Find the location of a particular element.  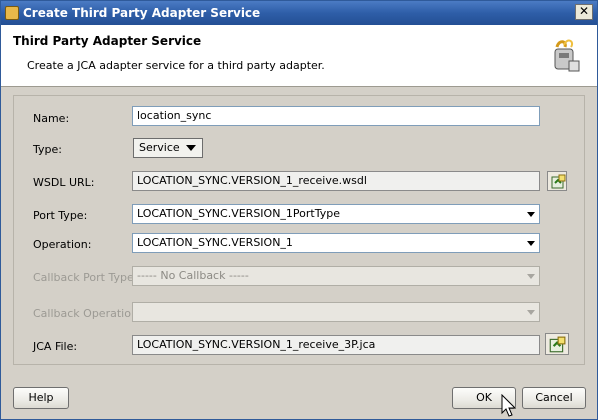

app-icon is located at coordinates (12, 13).